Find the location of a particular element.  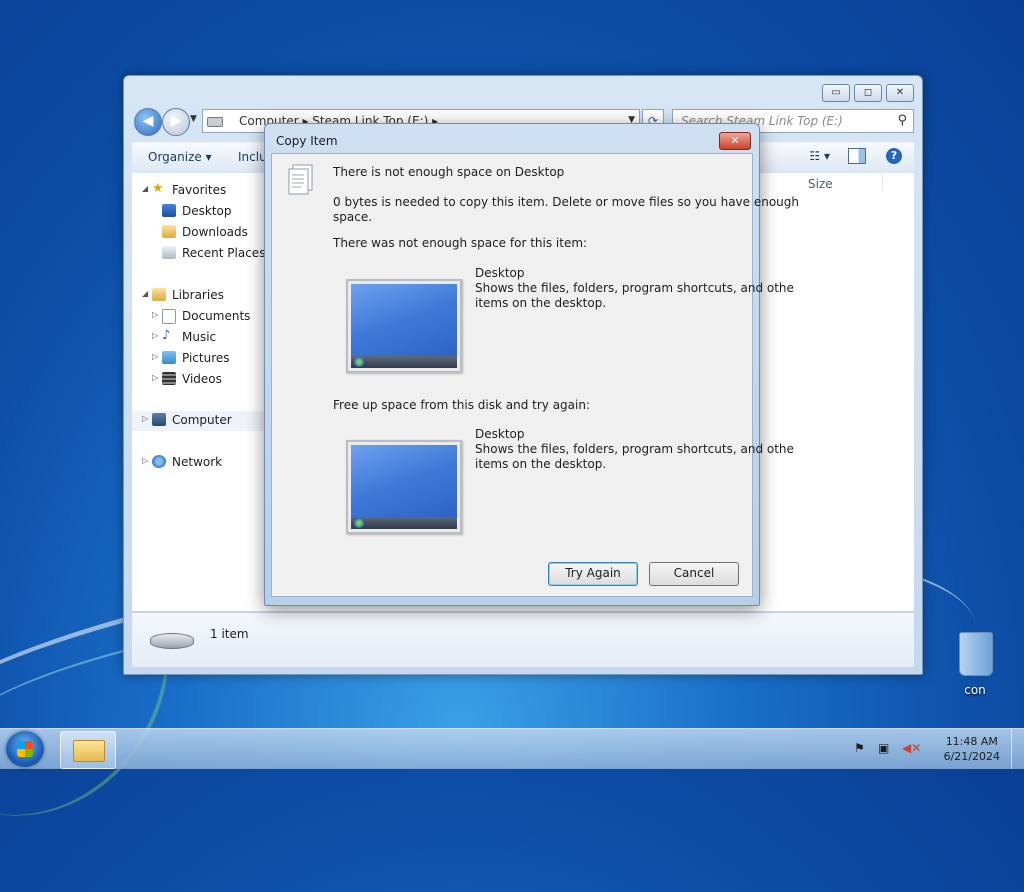

windows-logo-icon is located at coordinates (25, 749).